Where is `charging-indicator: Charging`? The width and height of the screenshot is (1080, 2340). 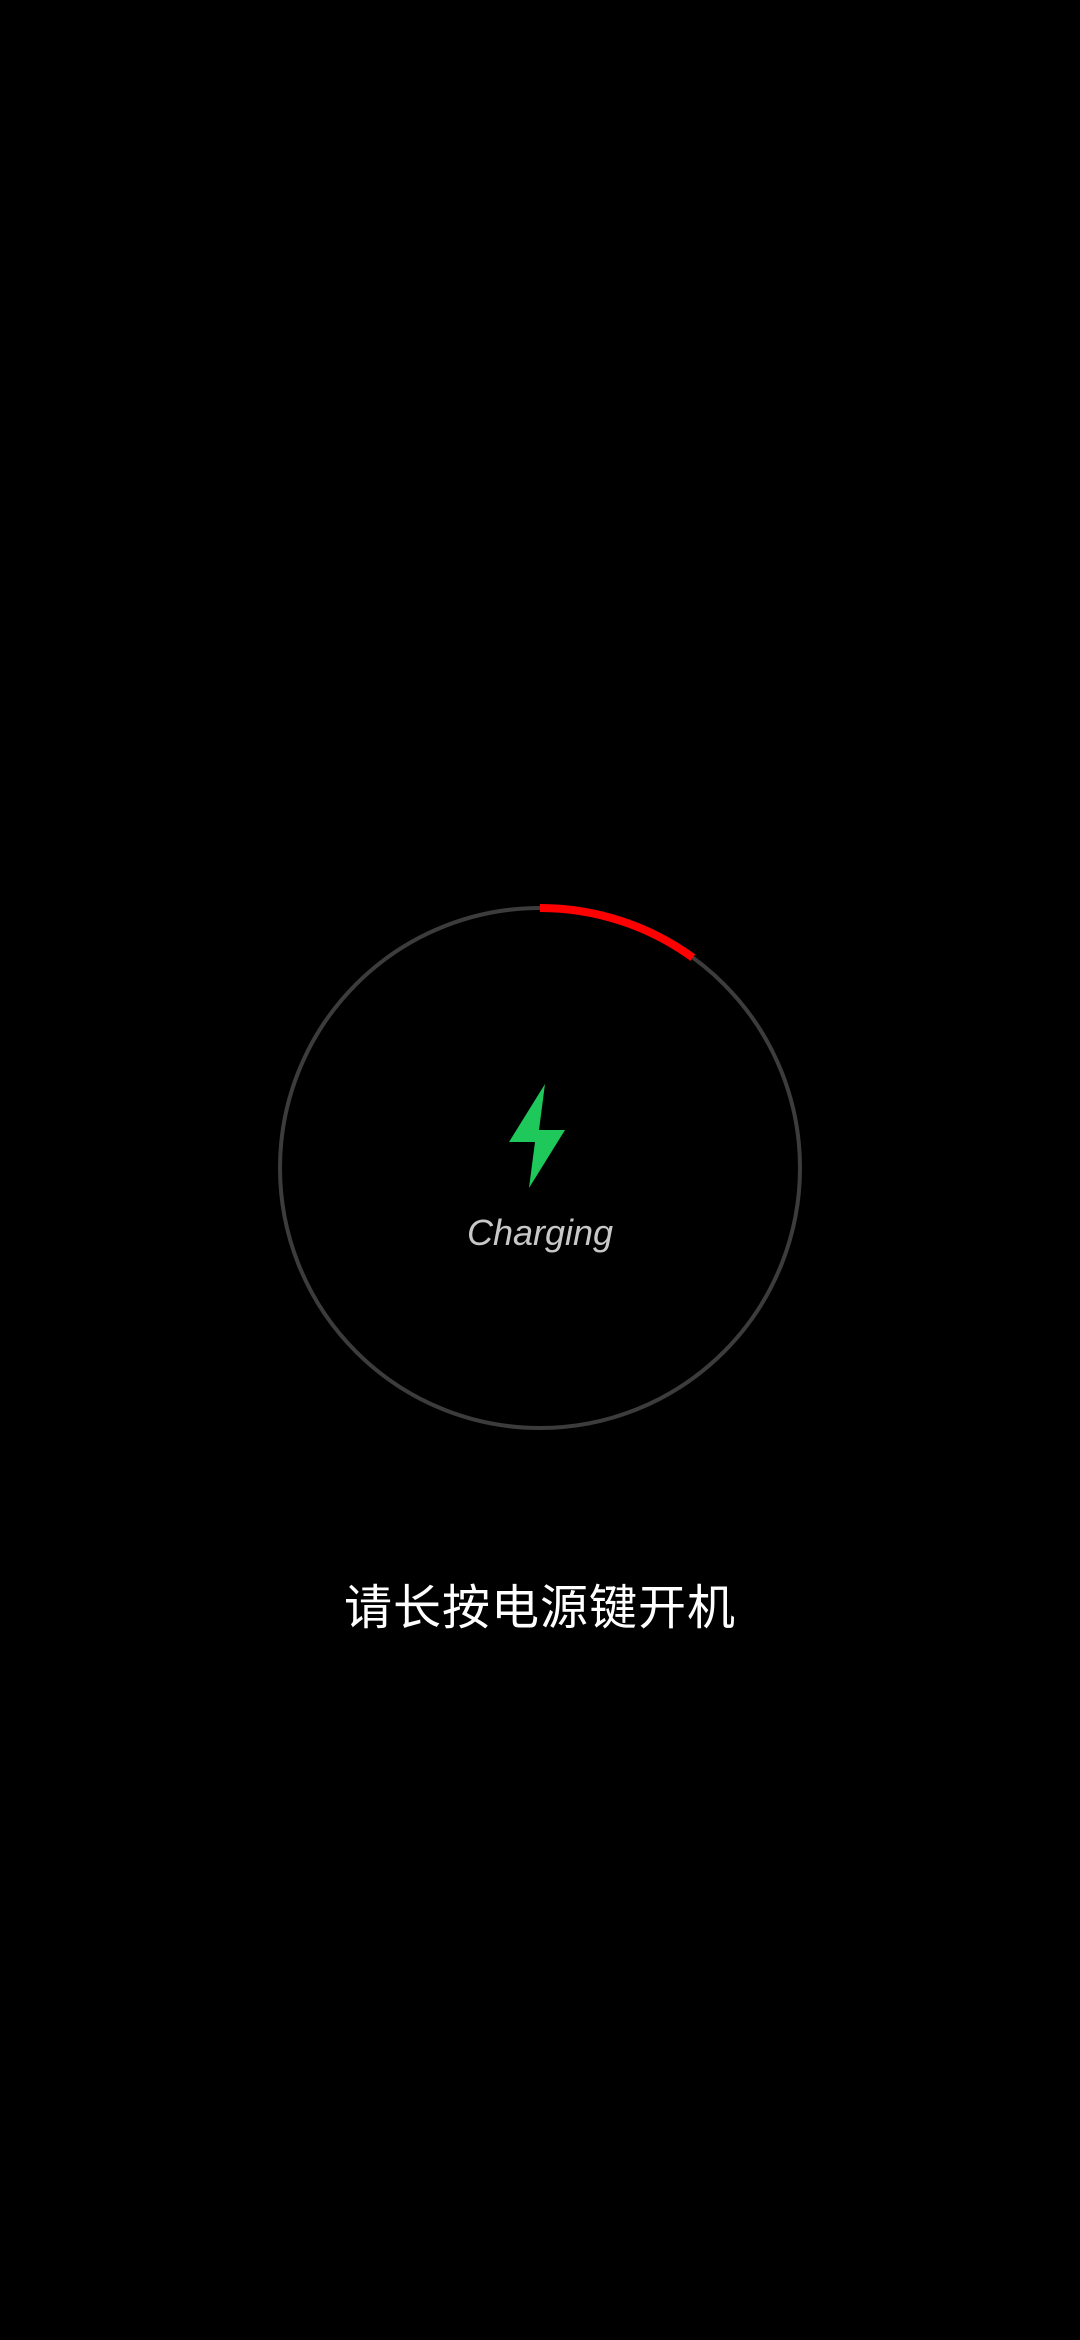
charging-indicator: Charging is located at coordinates (540, 1168).